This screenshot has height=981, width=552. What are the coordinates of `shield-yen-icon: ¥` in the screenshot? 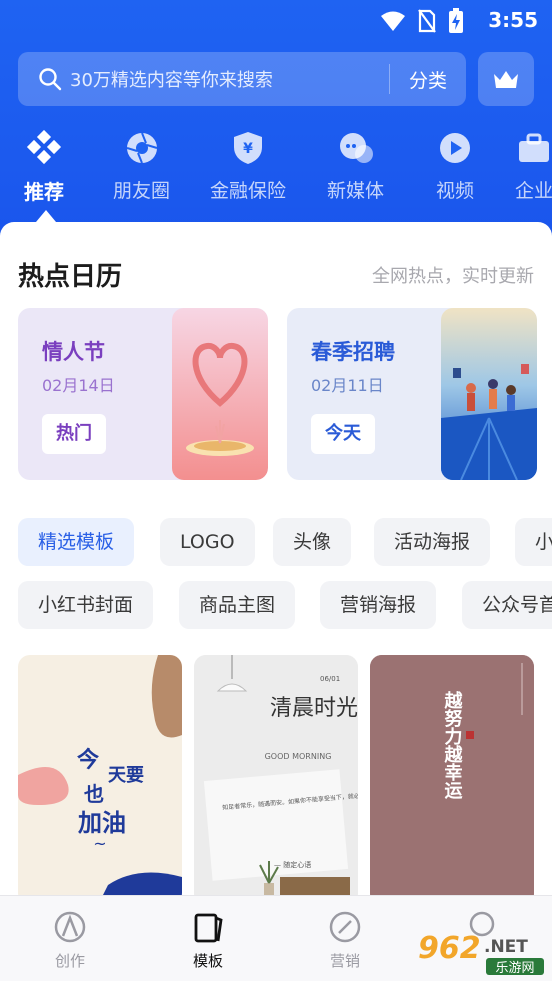 It's located at (248, 148).